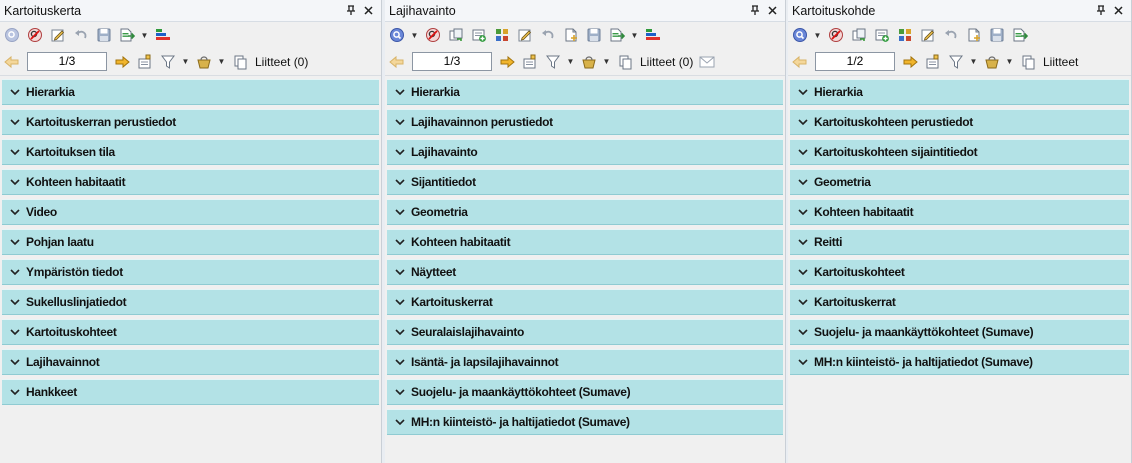 The height and width of the screenshot is (463, 1132). I want to click on add-icon, so click(882, 35).